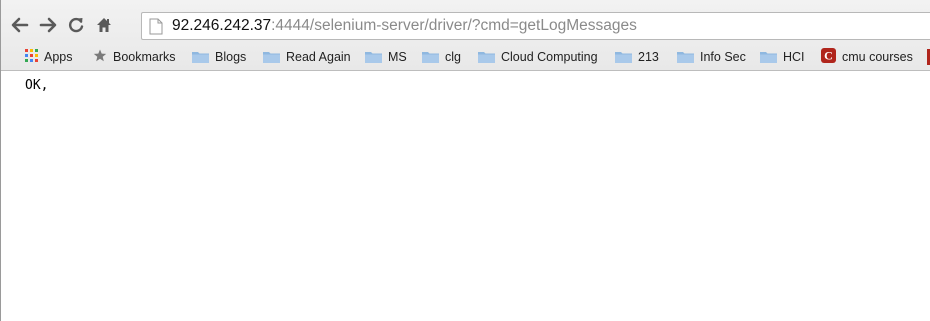  Describe the element at coordinates (441, 57) in the screenshot. I see `bookmark-folder-clg: clg` at that location.